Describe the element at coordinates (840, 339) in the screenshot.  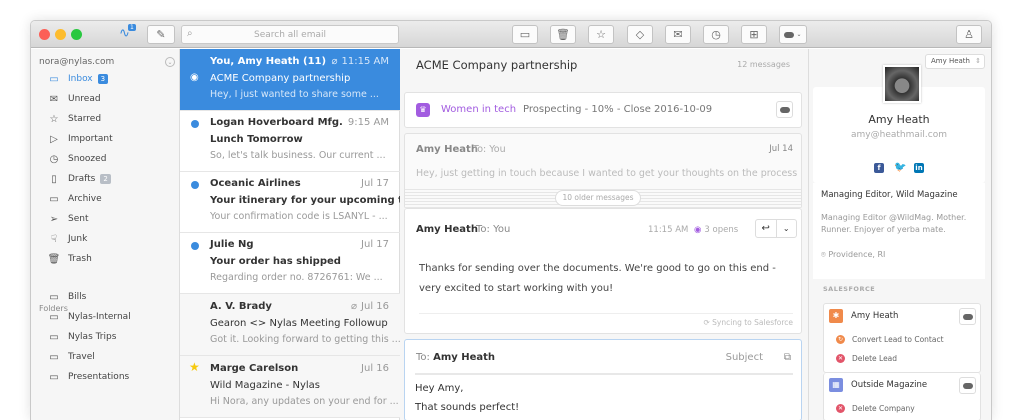
I see `convert-icon: ↻` at that location.